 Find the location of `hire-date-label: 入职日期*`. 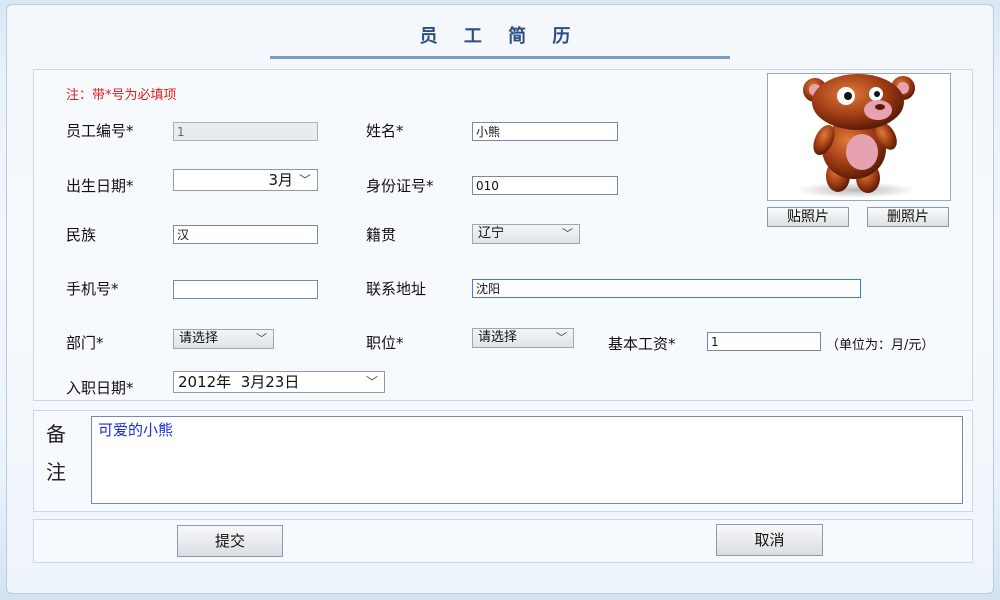

hire-date-label: 入职日期* is located at coordinates (100, 388).